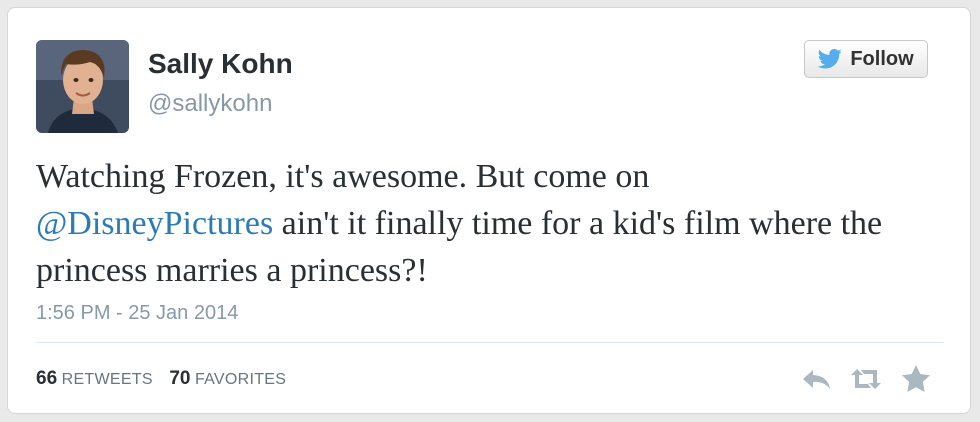 This screenshot has width=980, height=422. I want to click on tweet-actions, so click(866, 379).